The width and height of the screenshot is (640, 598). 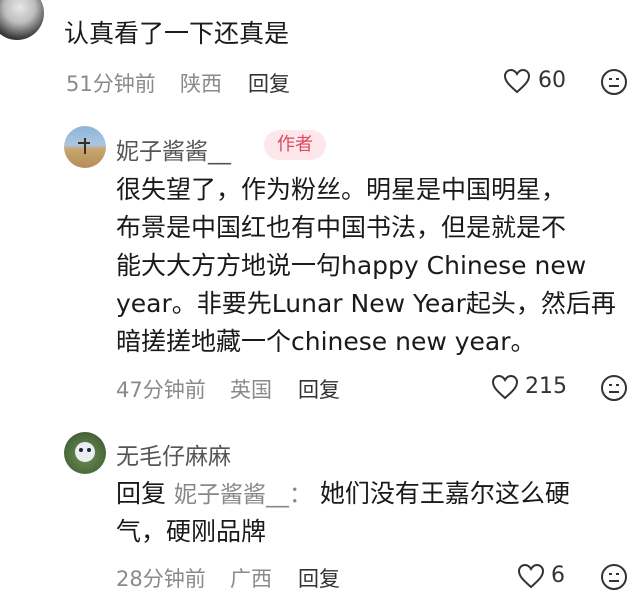 What do you see at coordinates (251, 579) in the screenshot?
I see `comment-location: 广西` at bounding box center [251, 579].